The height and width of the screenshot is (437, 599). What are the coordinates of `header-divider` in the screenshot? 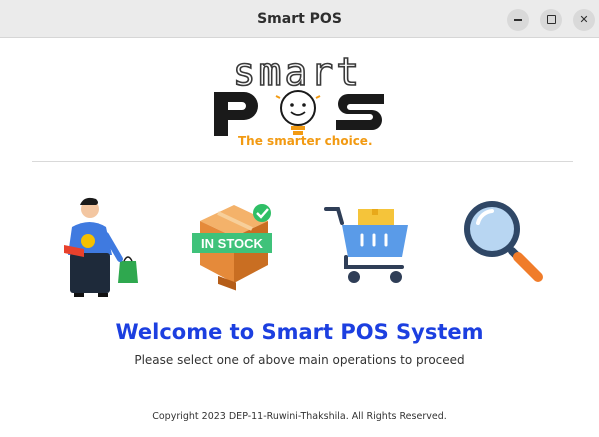 It's located at (302, 161).